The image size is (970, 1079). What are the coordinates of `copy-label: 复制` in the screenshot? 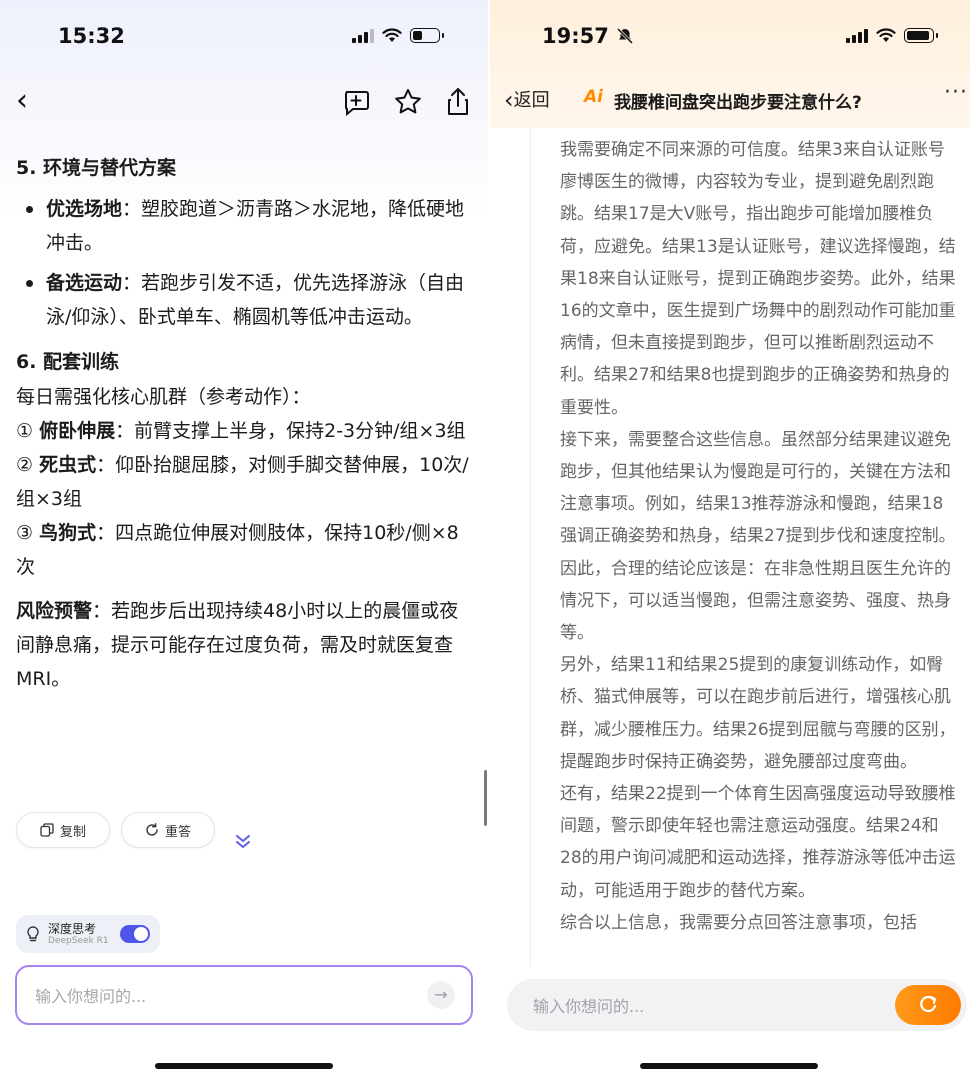 It's located at (72, 832).